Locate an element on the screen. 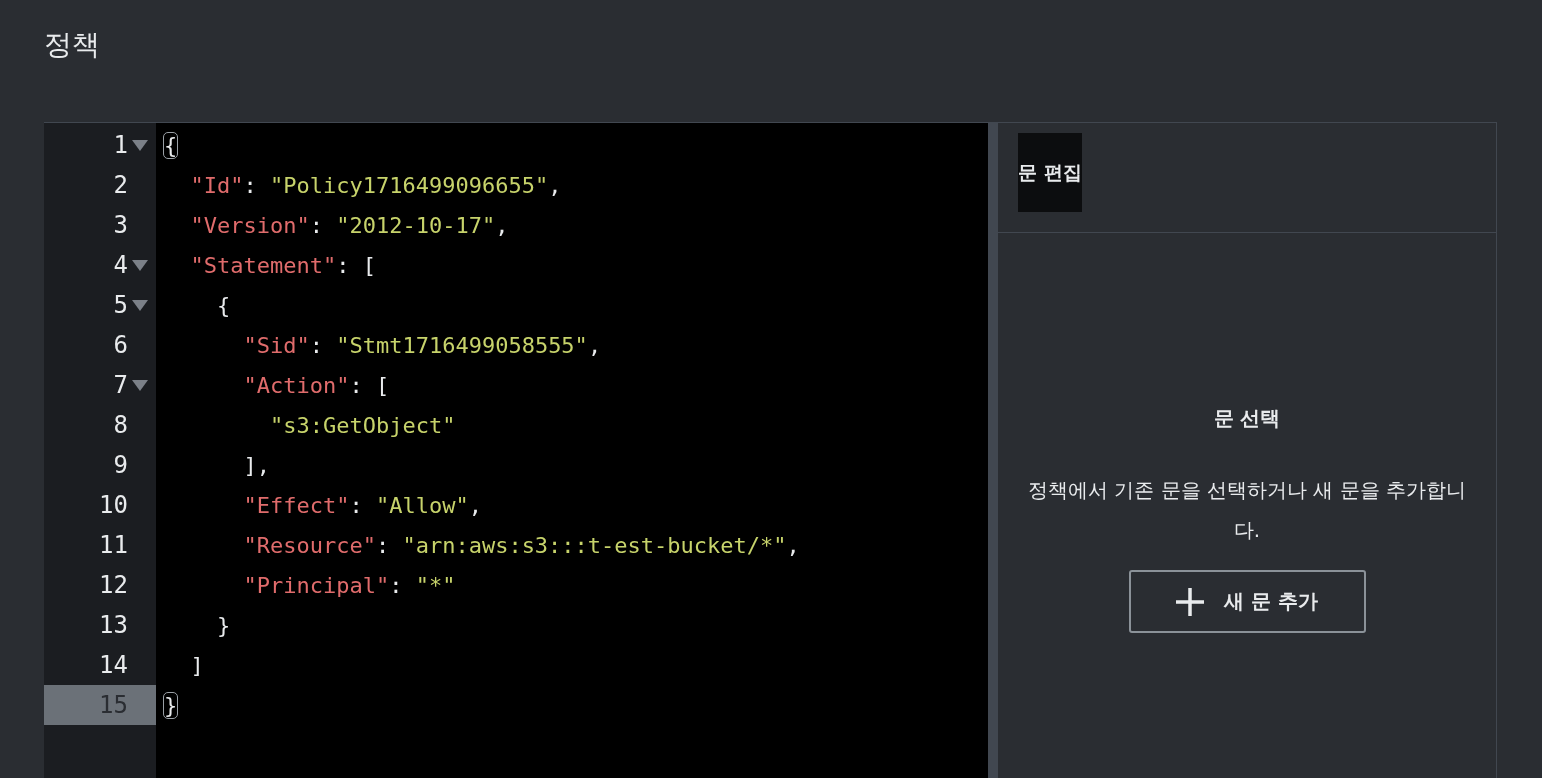 This screenshot has width=1542, height=778. json-key: "Principal" is located at coordinates (277, 585).